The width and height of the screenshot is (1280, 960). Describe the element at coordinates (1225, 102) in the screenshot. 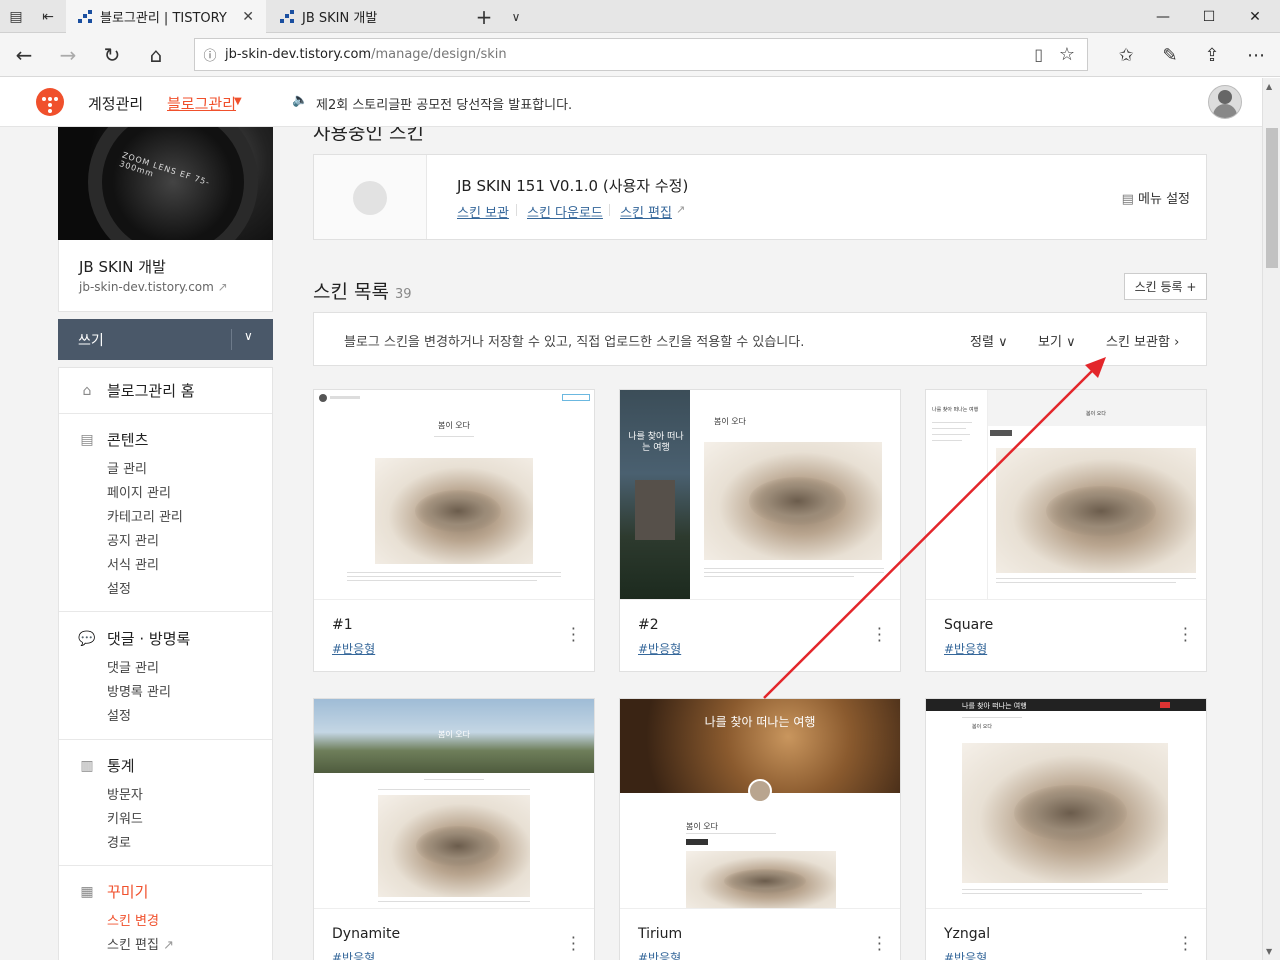

I see `user-avatar` at that location.